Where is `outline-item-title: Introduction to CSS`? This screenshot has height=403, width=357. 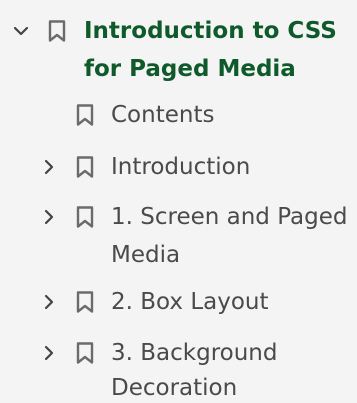
outline-item-title: Introduction to CSS is located at coordinates (210, 31).